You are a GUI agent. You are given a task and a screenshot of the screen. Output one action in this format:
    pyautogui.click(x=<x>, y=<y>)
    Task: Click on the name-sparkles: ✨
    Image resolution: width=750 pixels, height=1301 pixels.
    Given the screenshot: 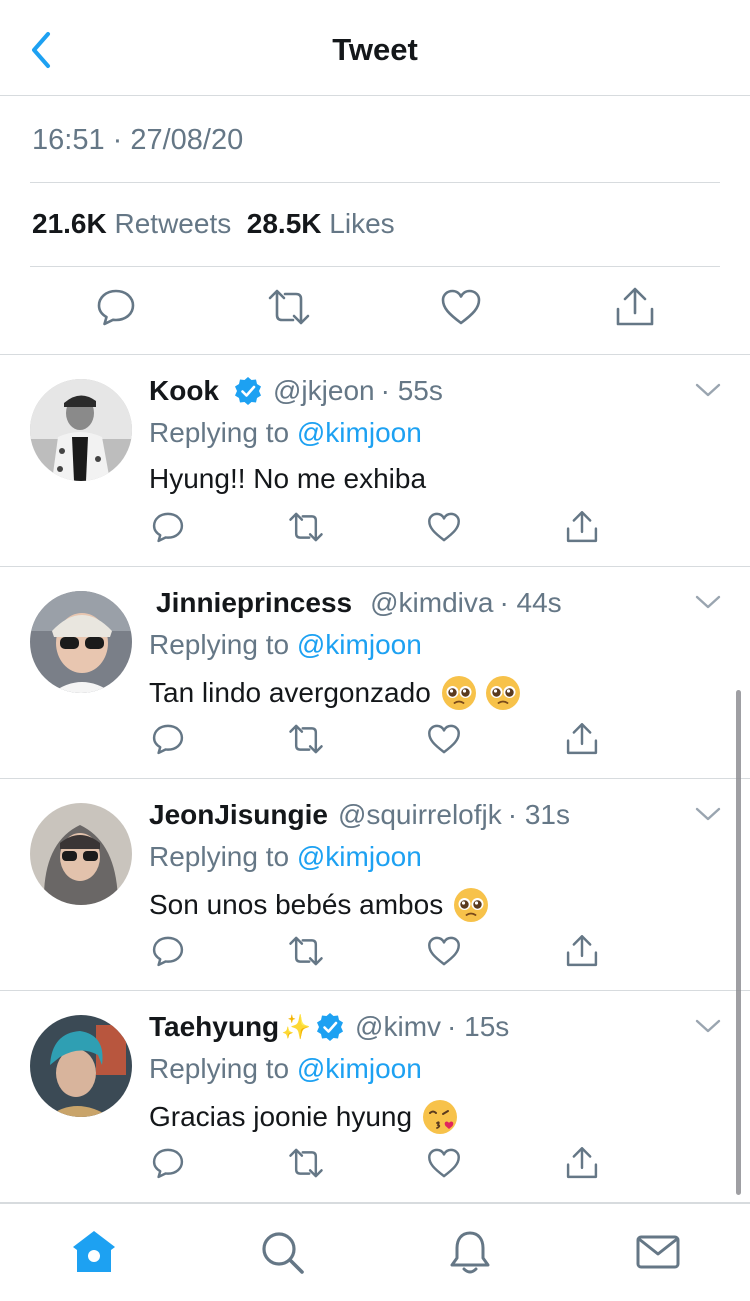 What is the action you would take?
    pyautogui.click(x=296, y=1027)
    